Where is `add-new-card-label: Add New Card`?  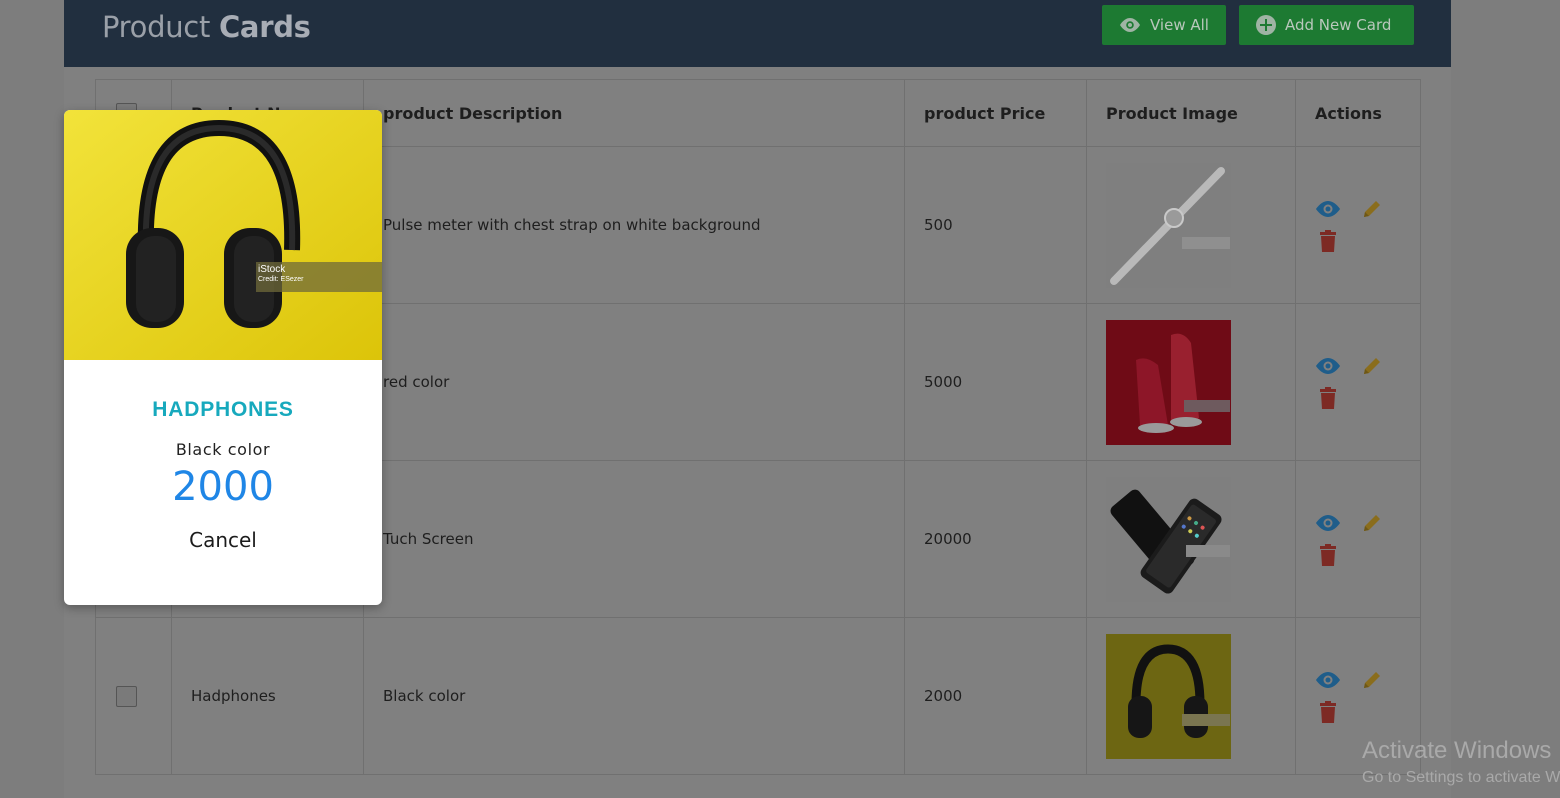
add-new-card-label: Add New Card is located at coordinates (1338, 25).